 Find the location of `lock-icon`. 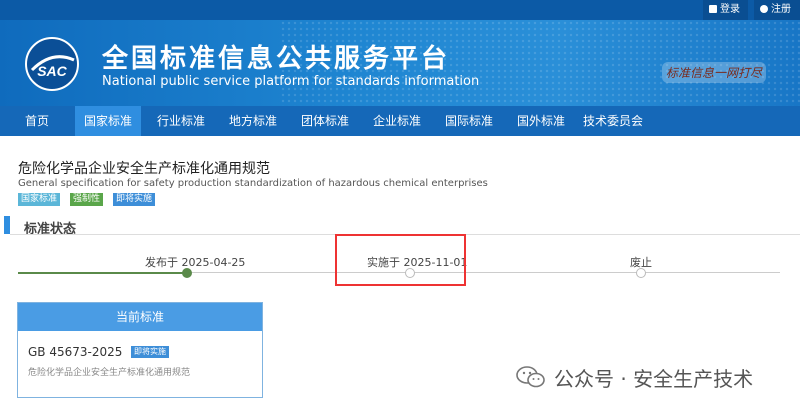

lock-icon is located at coordinates (713, 9).